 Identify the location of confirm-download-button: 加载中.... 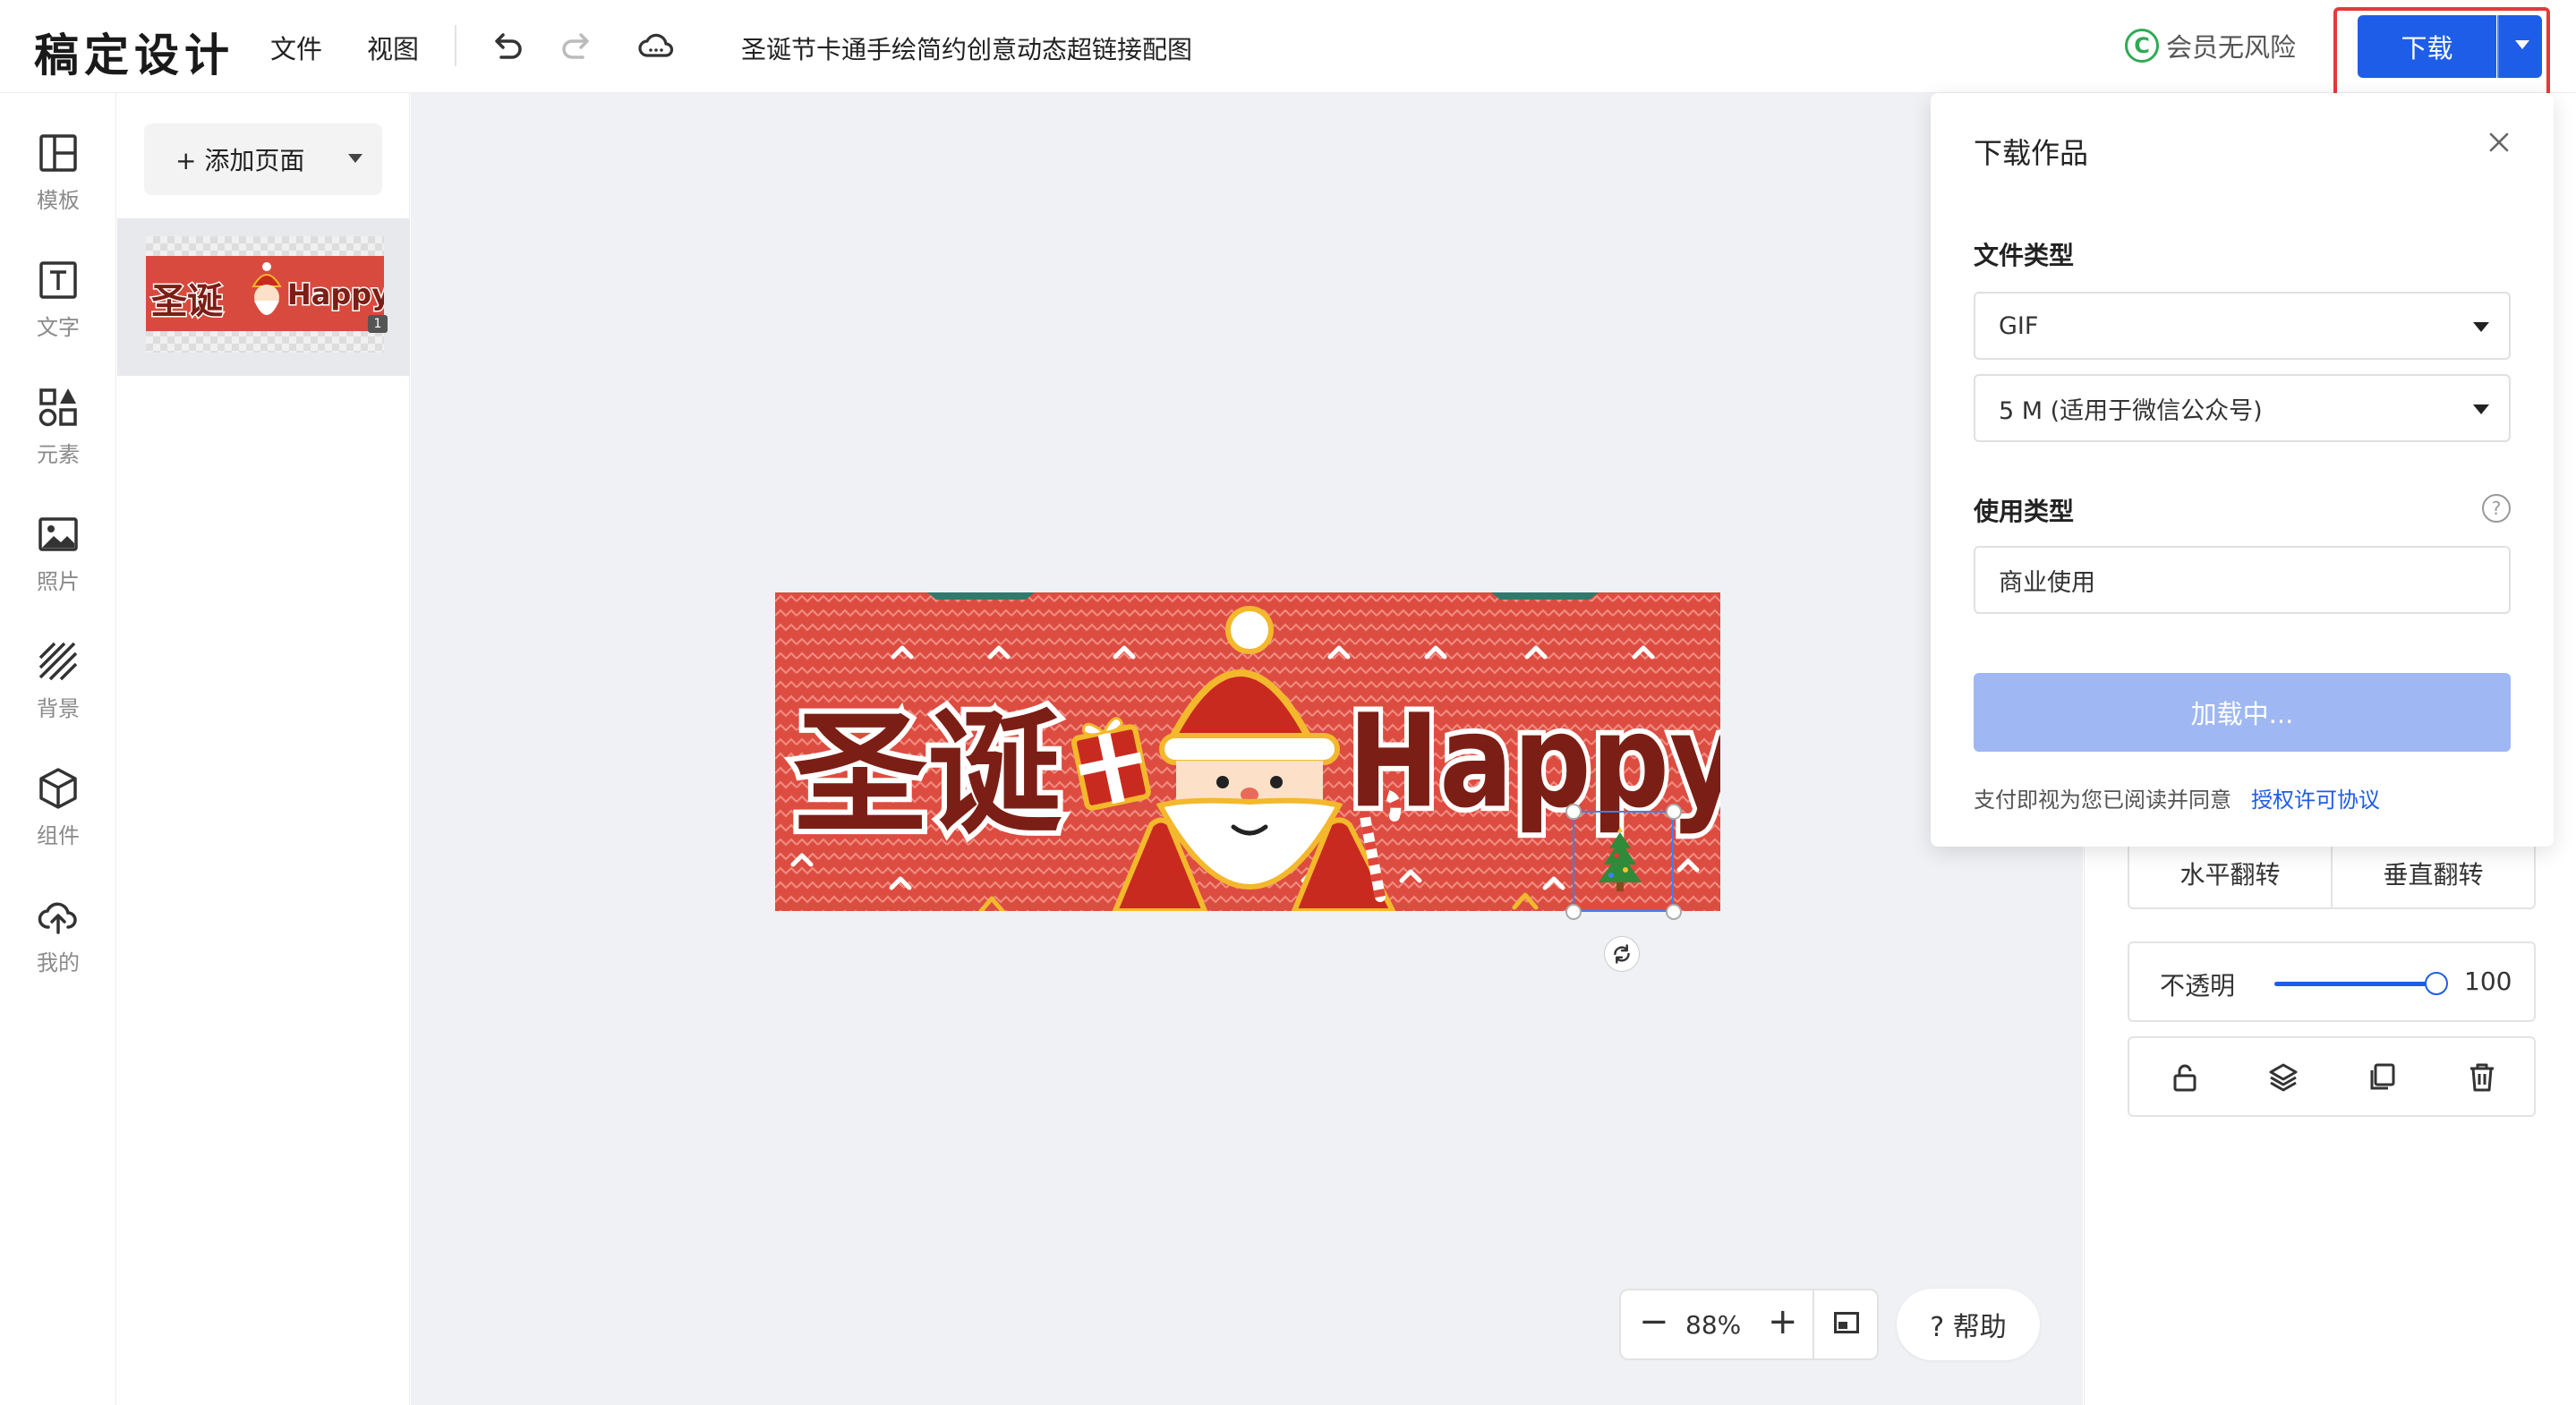
(2242, 712).